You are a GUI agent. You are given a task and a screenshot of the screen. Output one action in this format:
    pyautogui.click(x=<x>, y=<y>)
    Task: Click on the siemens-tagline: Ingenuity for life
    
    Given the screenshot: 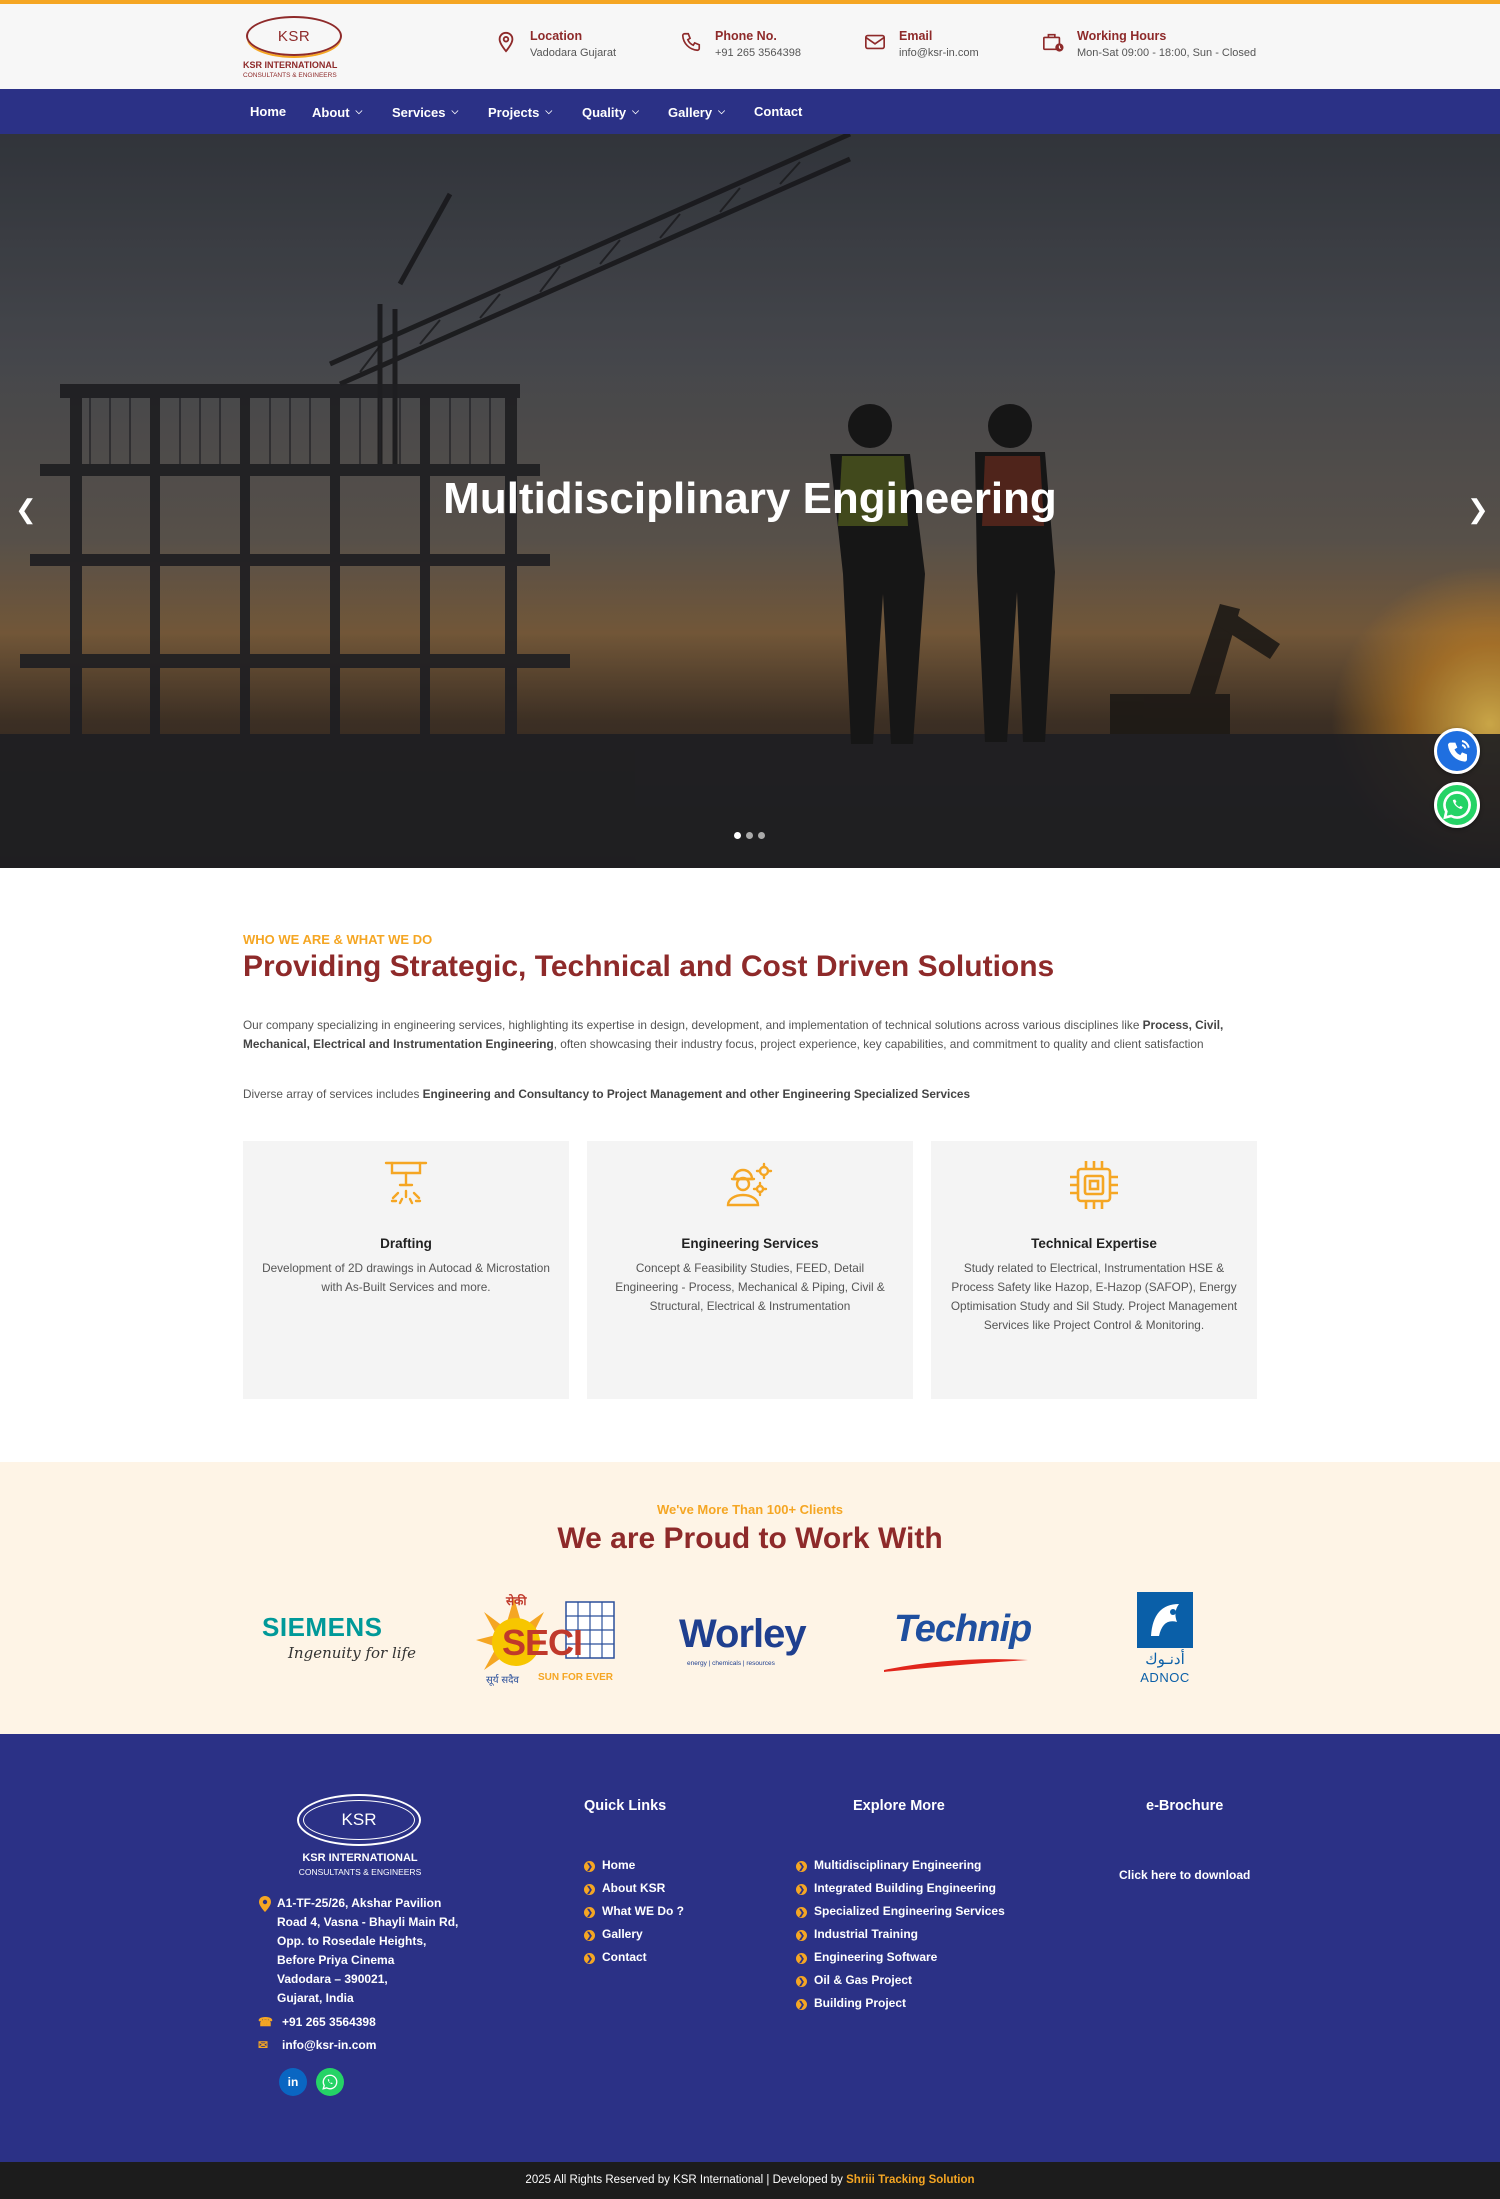 What is the action you would take?
    pyautogui.click(x=352, y=1653)
    